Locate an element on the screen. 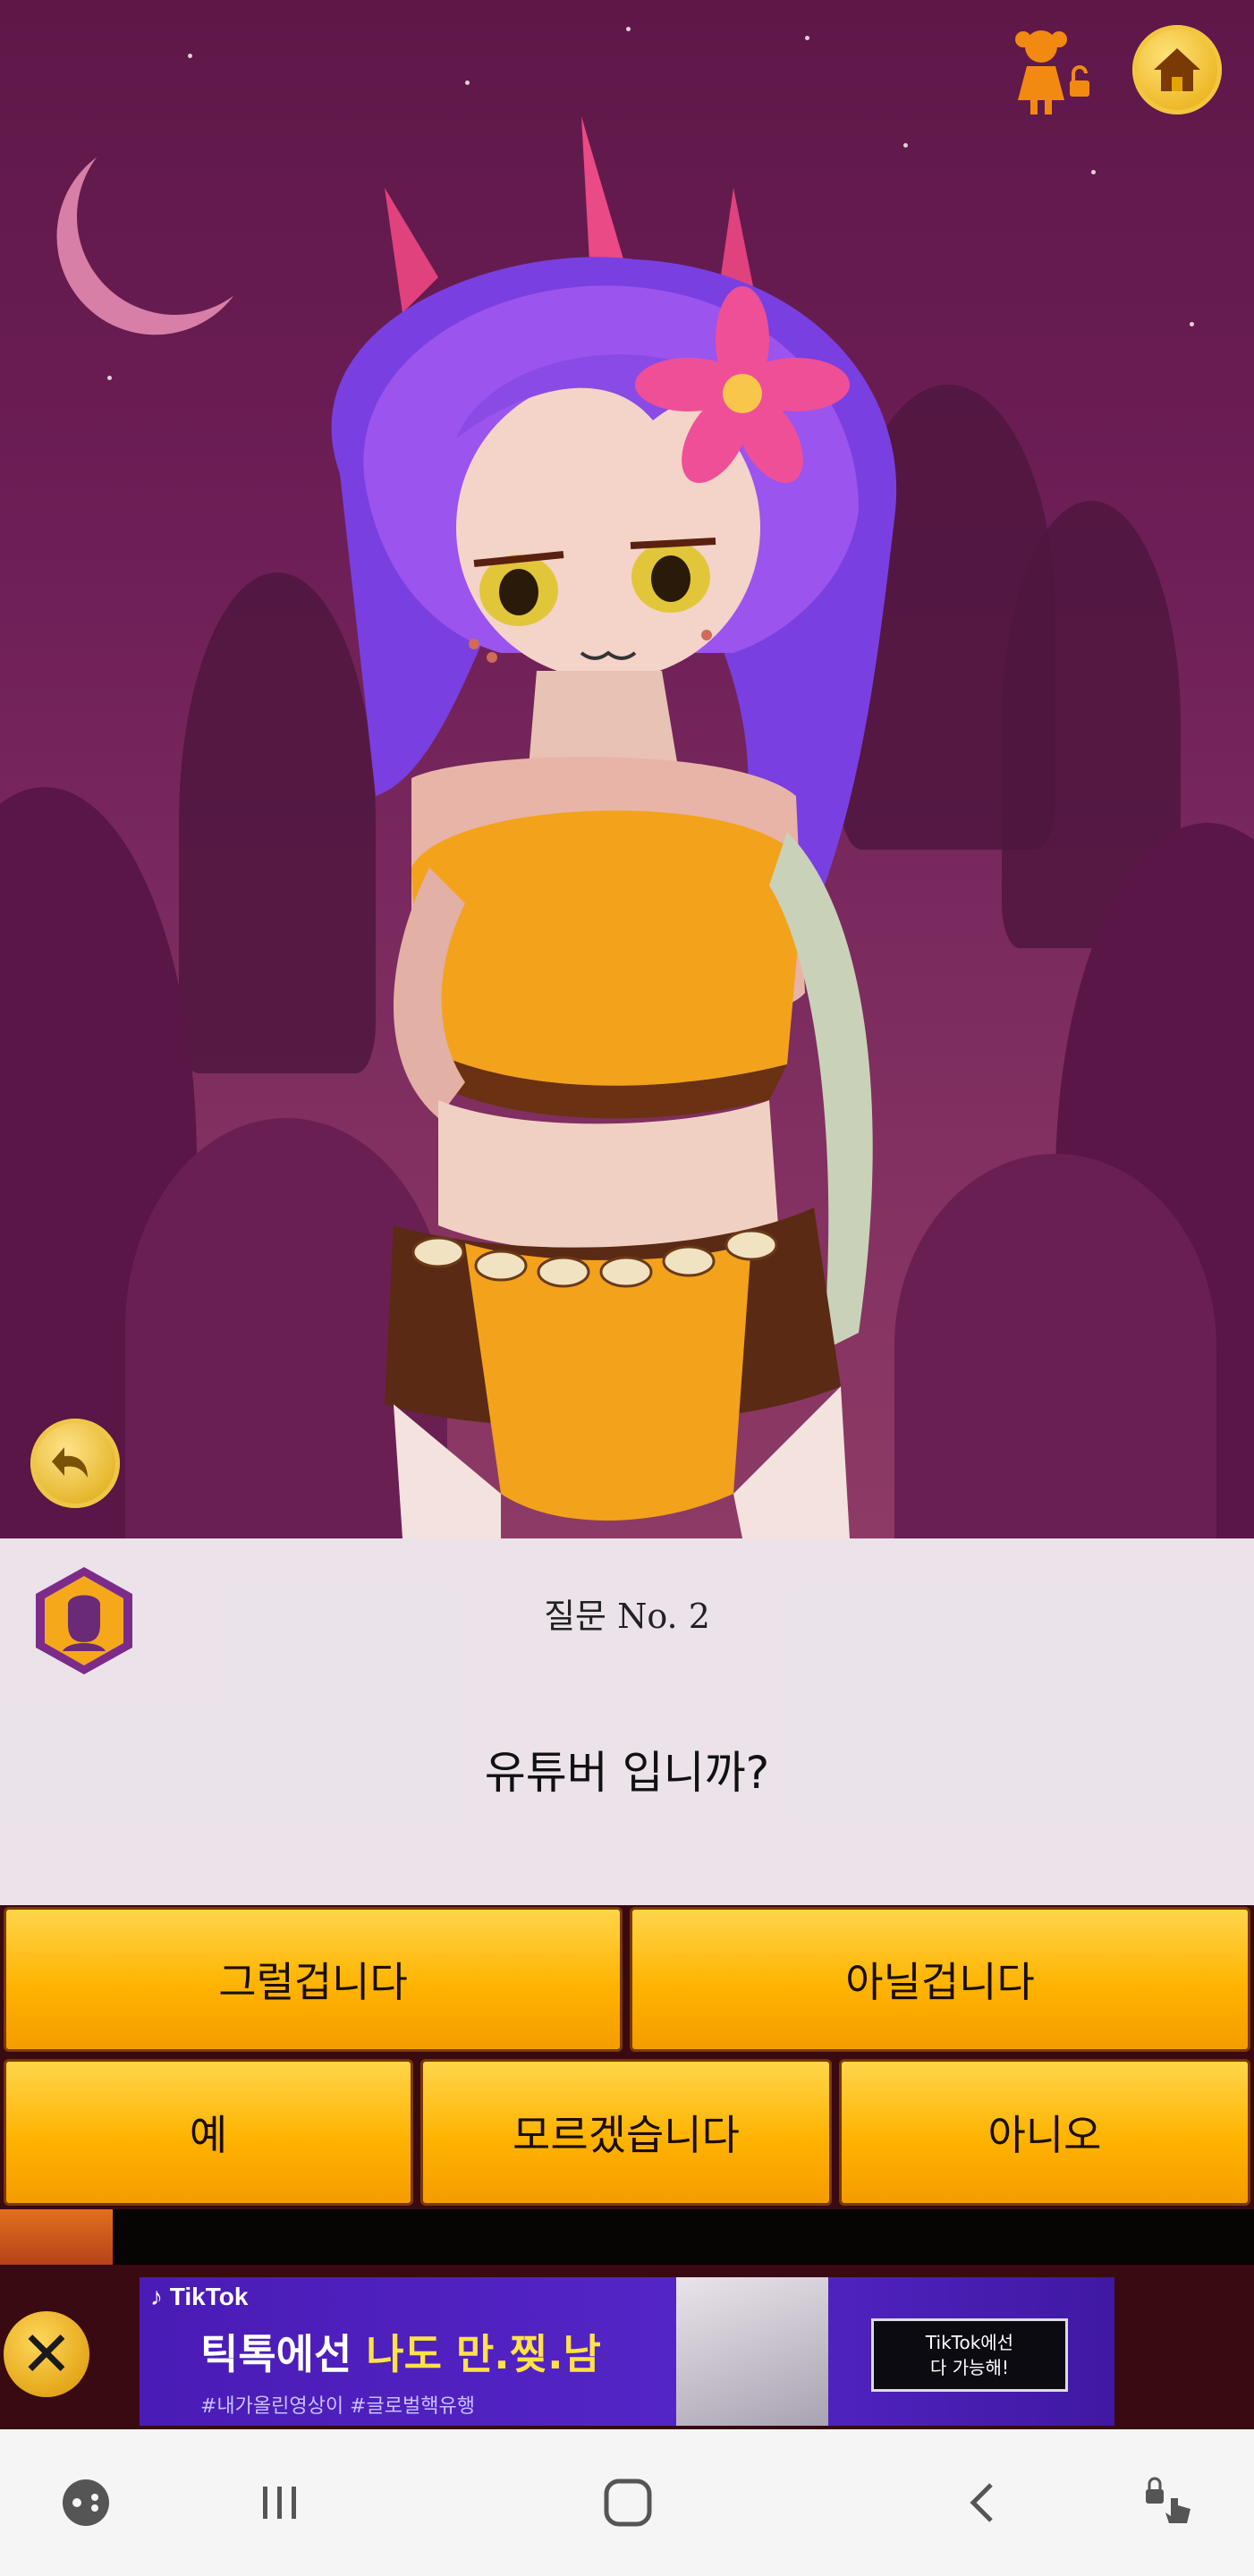 This screenshot has height=2576, width=1254. question-panel: 질문 No. 2 유튜버 입니까? is located at coordinates (627, 1721).